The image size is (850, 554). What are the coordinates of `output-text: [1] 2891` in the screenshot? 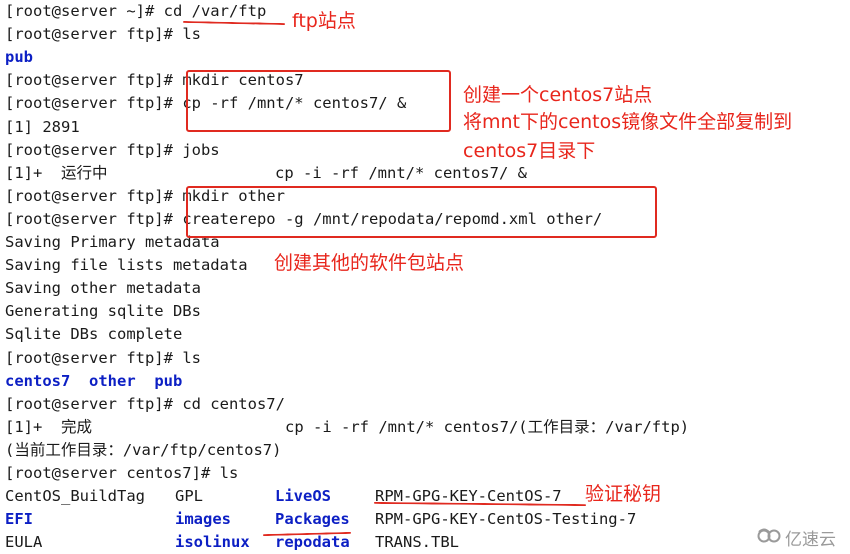 It's located at (42, 126).